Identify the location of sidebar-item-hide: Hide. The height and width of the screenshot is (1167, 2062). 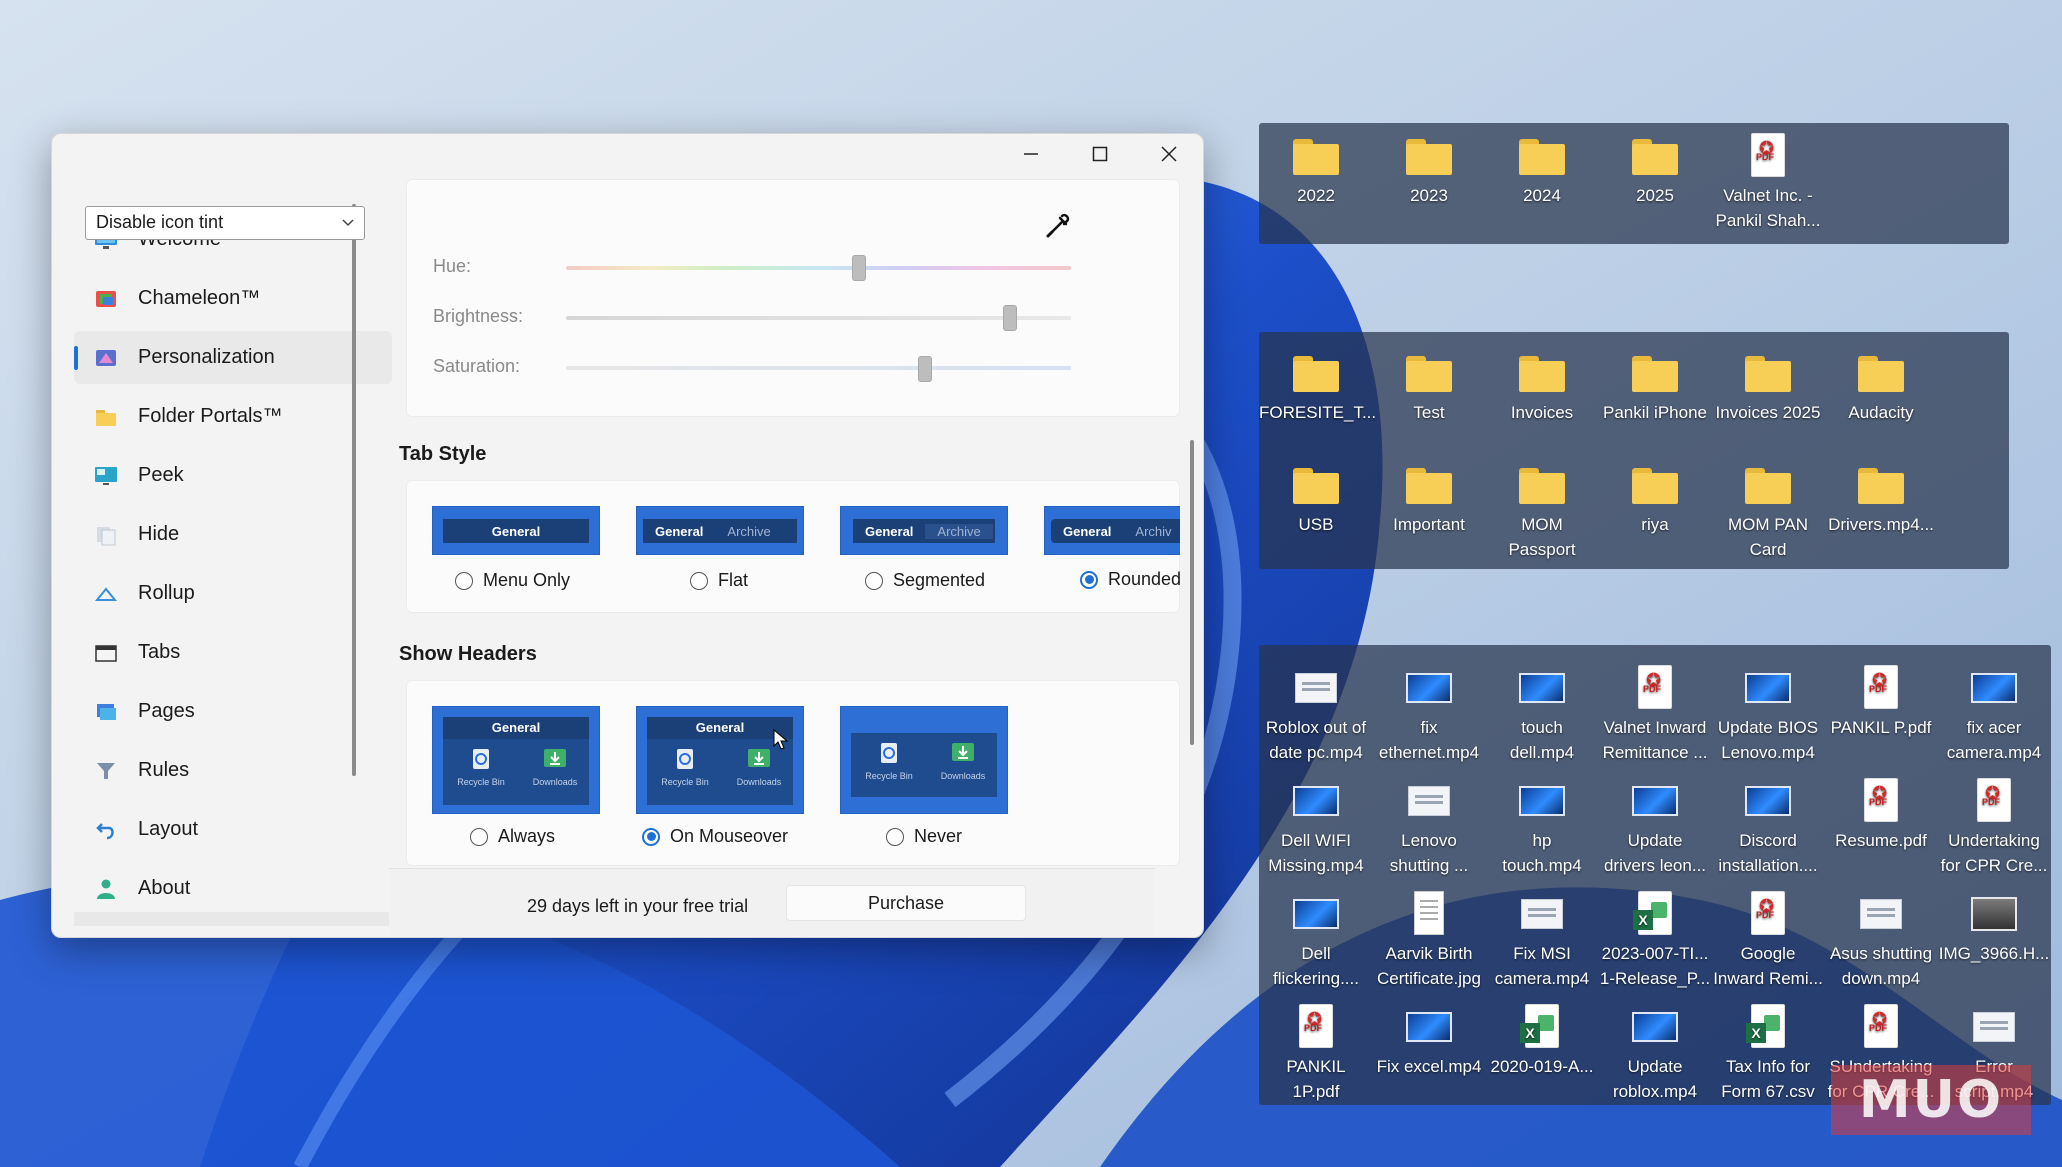
(233, 534).